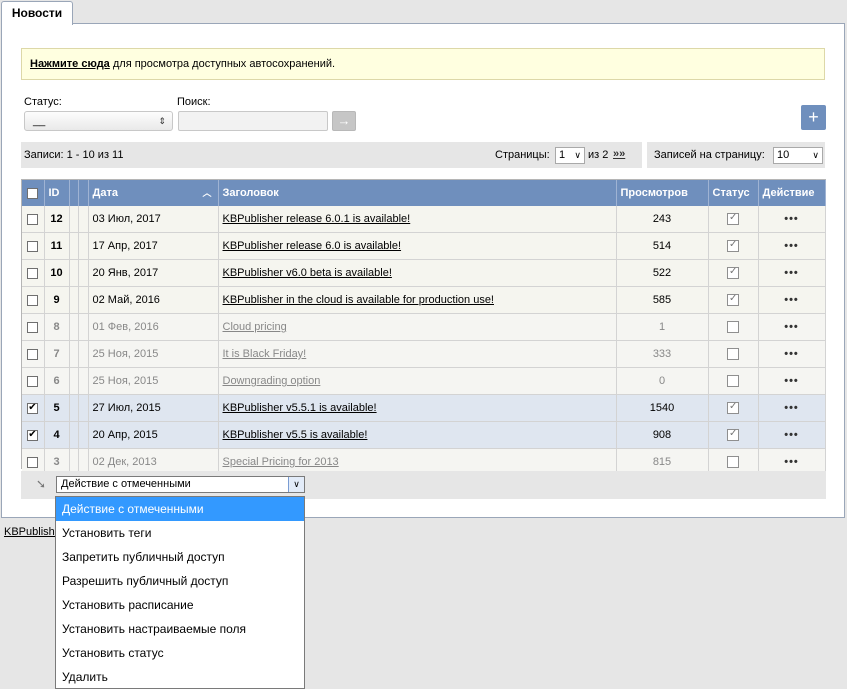 The height and width of the screenshot is (689, 847). Describe the element at coordinates (153, 327) in the screenshot. I see `row-date: 01 Фев, 2016` at that location.